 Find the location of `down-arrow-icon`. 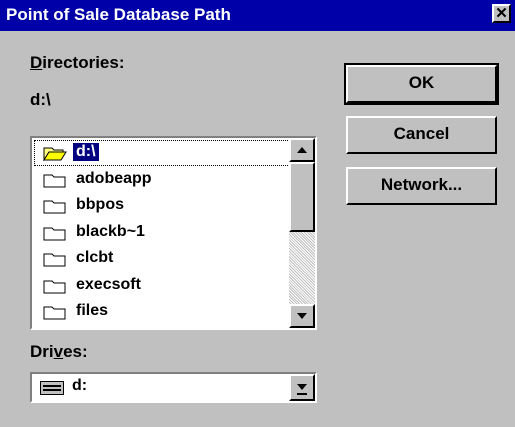

down-arrow-icon is located at coordinates (302, 316).